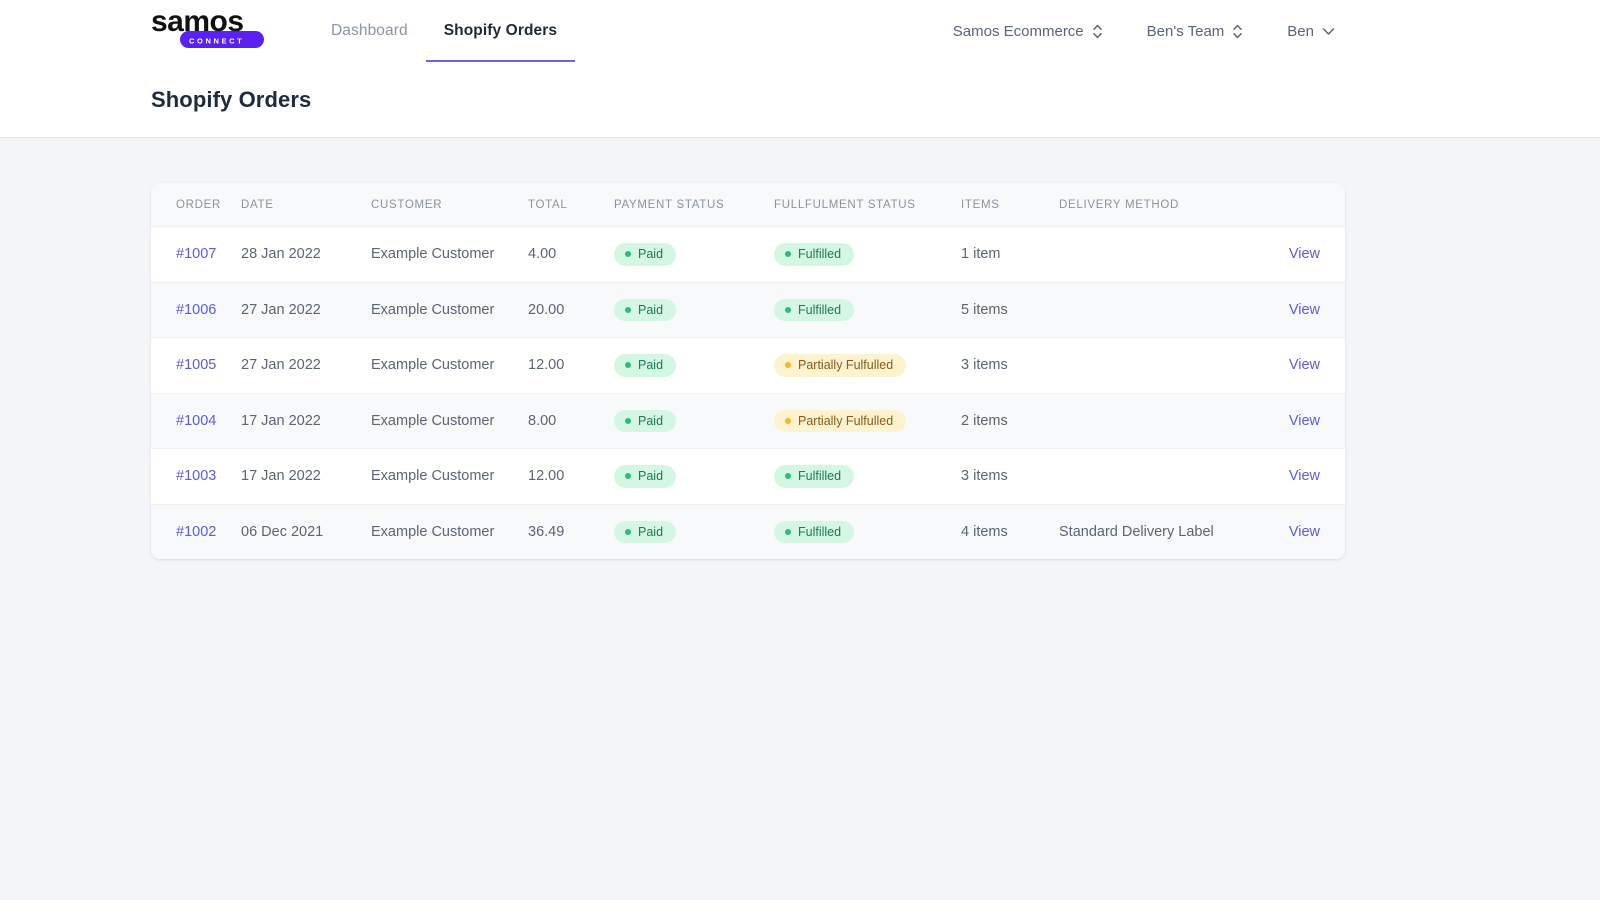 This screenshot has width=1600, height=900. I want to click on page-title-band: Shopify Orders, so click(800, 100).